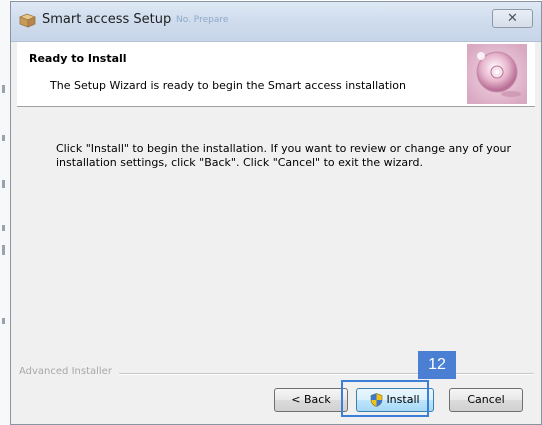 Image resolution: width=542 pixels, height=425 pixels. I want to click on back-button: < Back, so click(311, 400).